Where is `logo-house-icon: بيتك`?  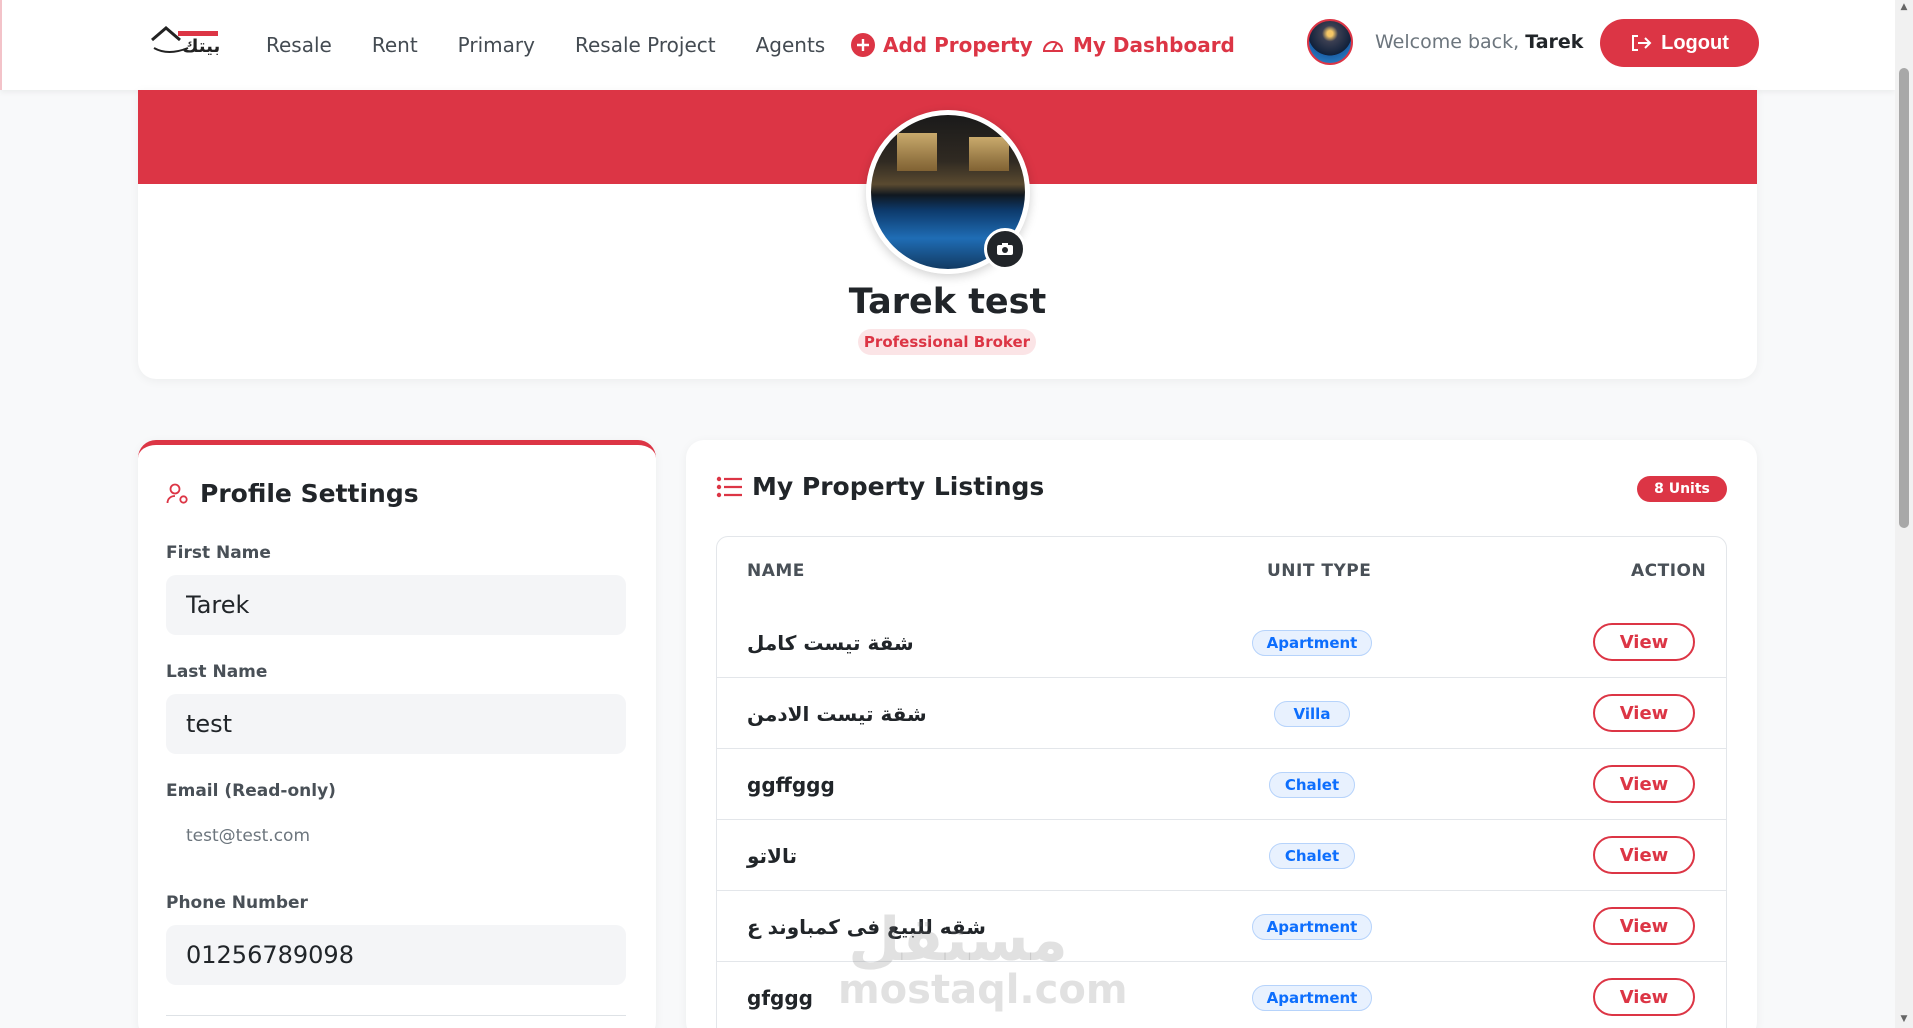
logo-house-icon: بيتك is located at coordinates (186, 40).